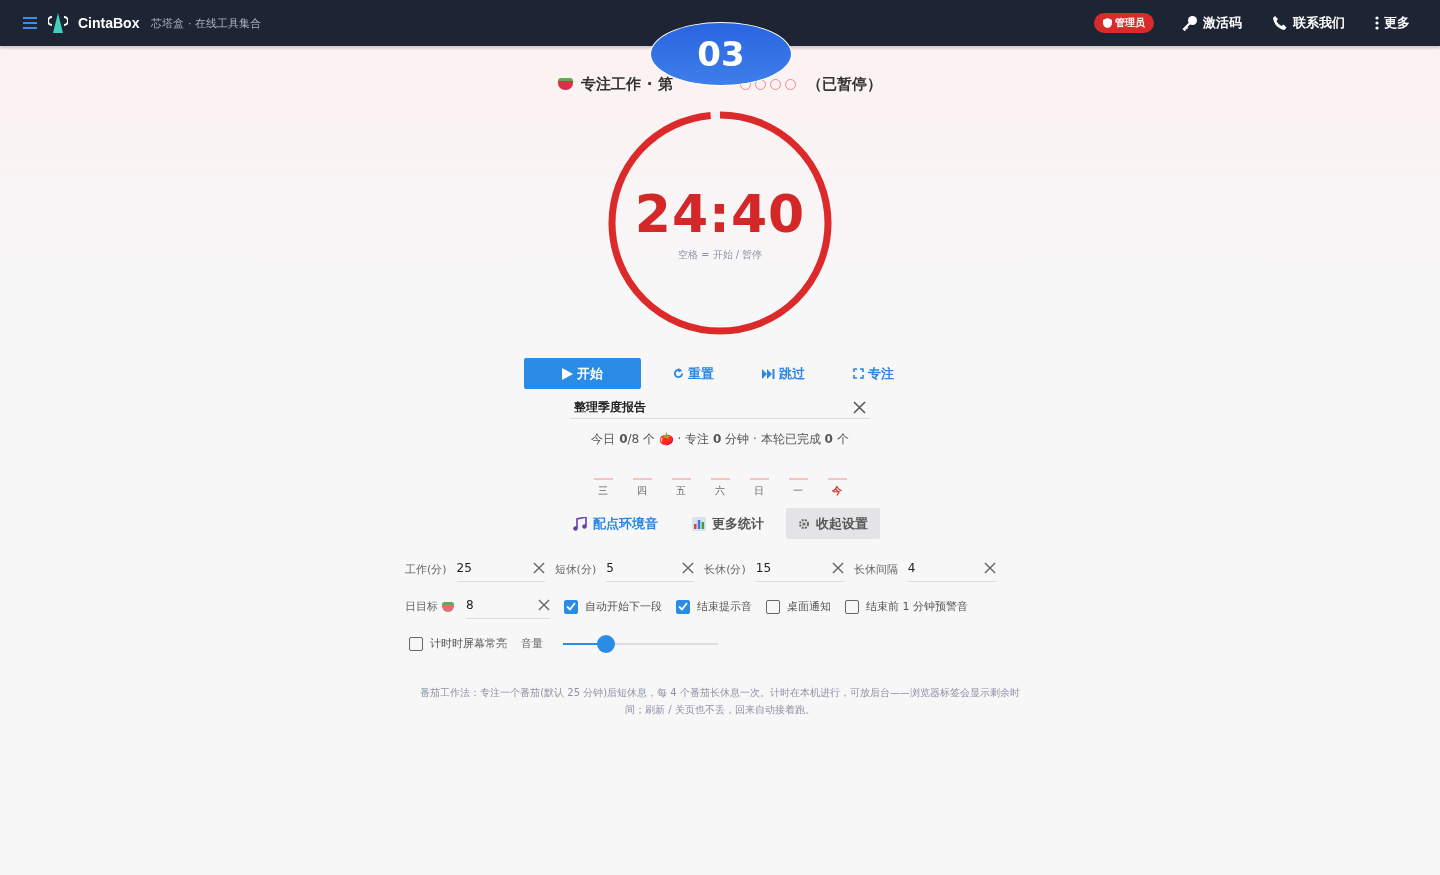 Image resolution: width=1440 pixels, height=875 pixels. Describe the element at coordinates (793, 568) in the screenshot. I see `number-field: 15` at that location.